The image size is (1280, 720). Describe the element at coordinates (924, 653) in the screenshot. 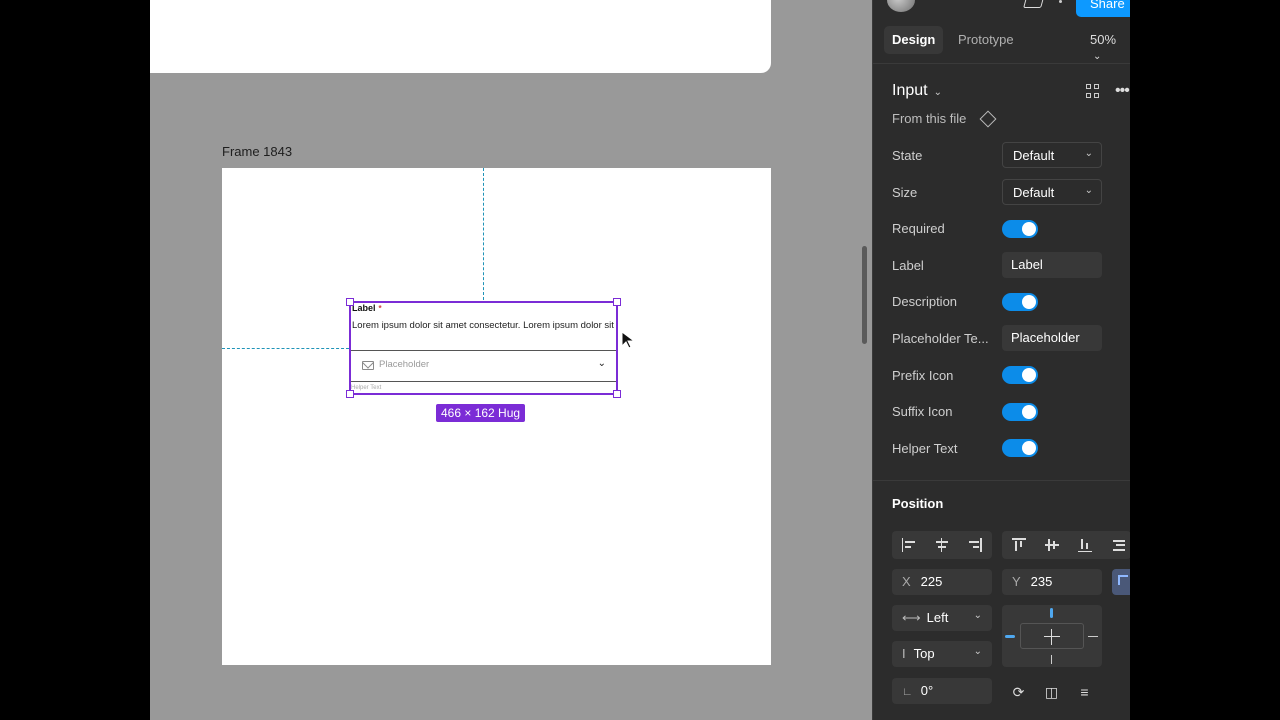

I see `v-constraint-value: Top` at that location.